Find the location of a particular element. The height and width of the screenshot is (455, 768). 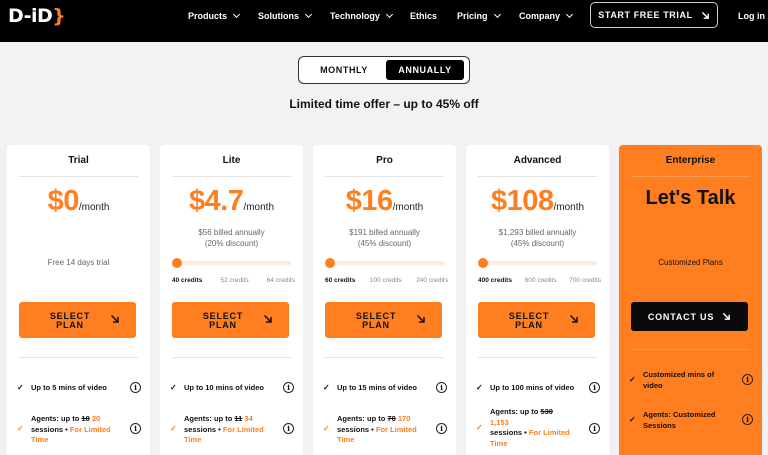

select-plan-label: SELECT PLAN is located at coordinates (223, 321).